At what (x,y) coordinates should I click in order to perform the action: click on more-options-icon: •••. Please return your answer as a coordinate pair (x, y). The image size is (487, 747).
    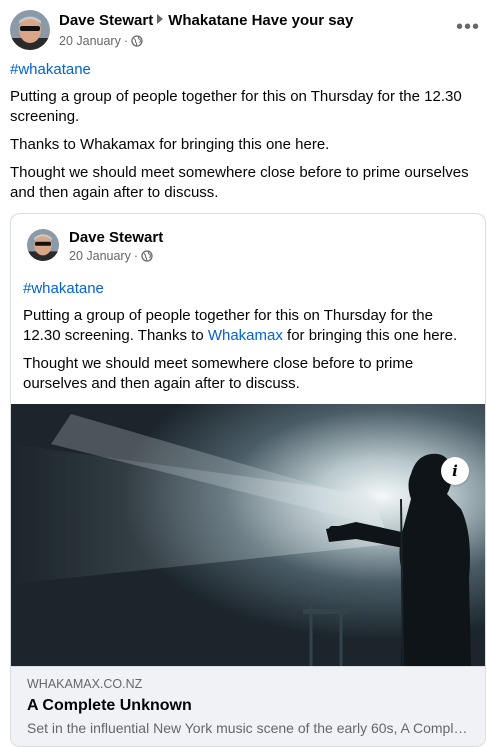
    Looking at the image, I should click on (468, 27).